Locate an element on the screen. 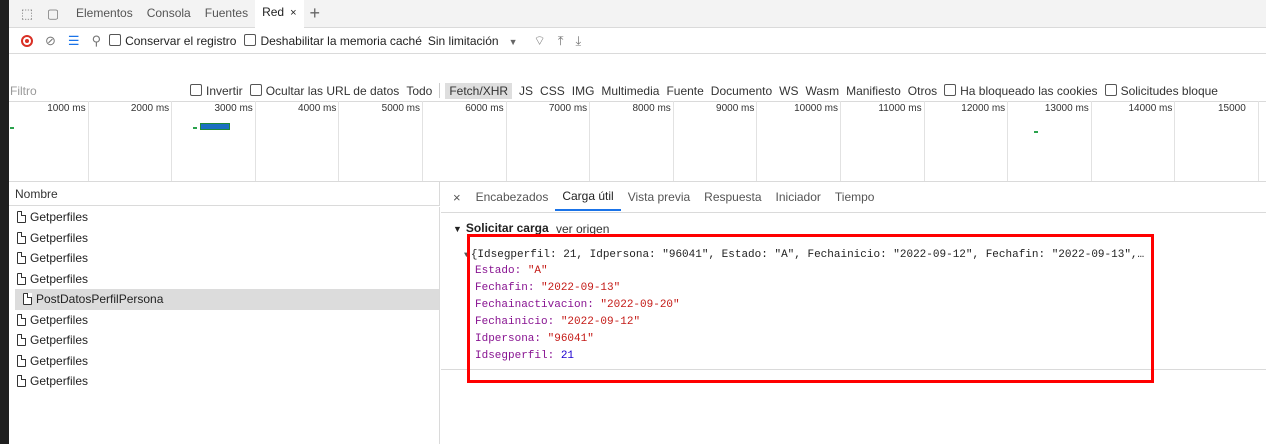  devtools-tab-strip: ⬚ ▢ Elementos Consola Fuentes Red × + is located at coordinates (637, 14).